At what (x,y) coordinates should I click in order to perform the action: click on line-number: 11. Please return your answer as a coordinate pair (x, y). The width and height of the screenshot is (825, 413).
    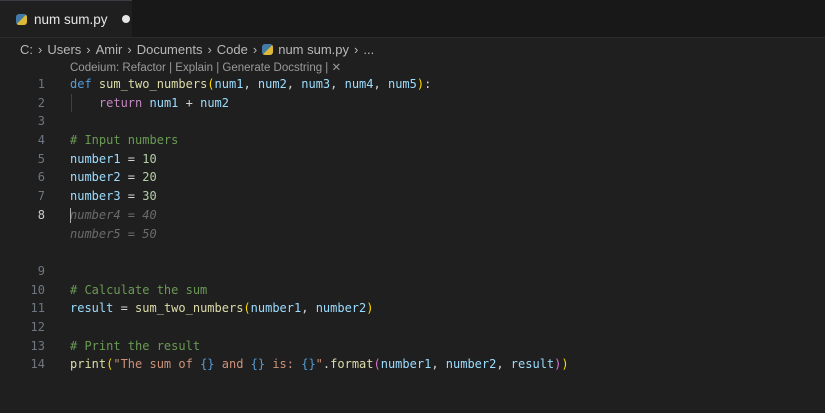
    Looking at the image, I should click on (37, 308).